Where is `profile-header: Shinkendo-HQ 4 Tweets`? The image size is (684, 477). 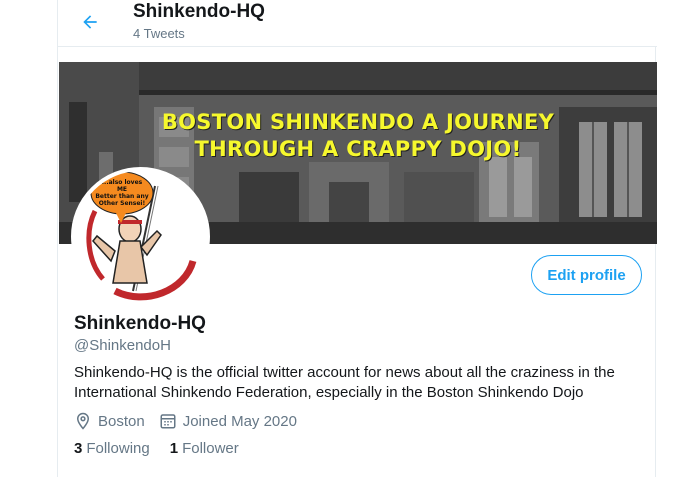
profile-header: Shinkendo-HQ 4 Tweets is located at coordinates (357, 23).